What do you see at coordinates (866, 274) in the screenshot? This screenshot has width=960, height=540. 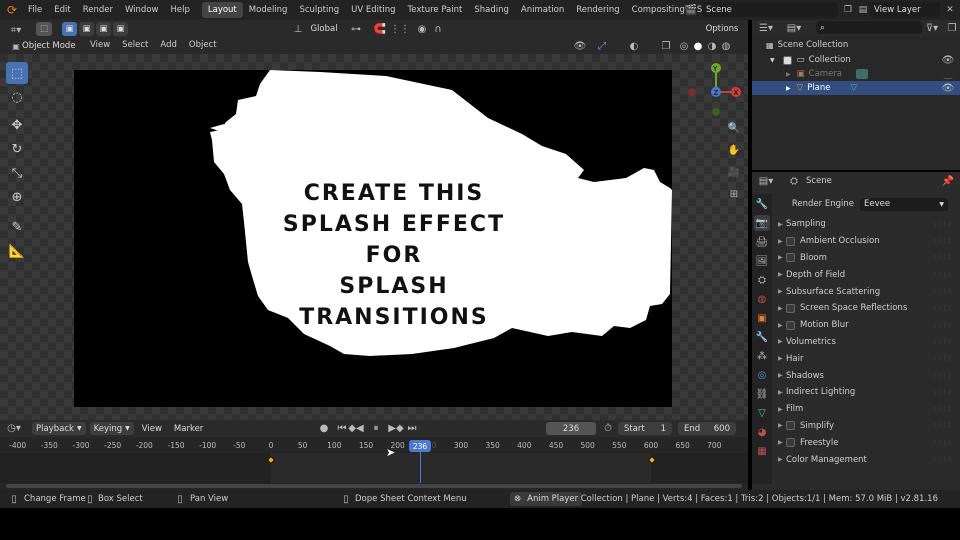 I see `panel-depth-of-field: ▶ Depth of Field ⋮⋮⋮⋮` at bounding box center [866, 274].